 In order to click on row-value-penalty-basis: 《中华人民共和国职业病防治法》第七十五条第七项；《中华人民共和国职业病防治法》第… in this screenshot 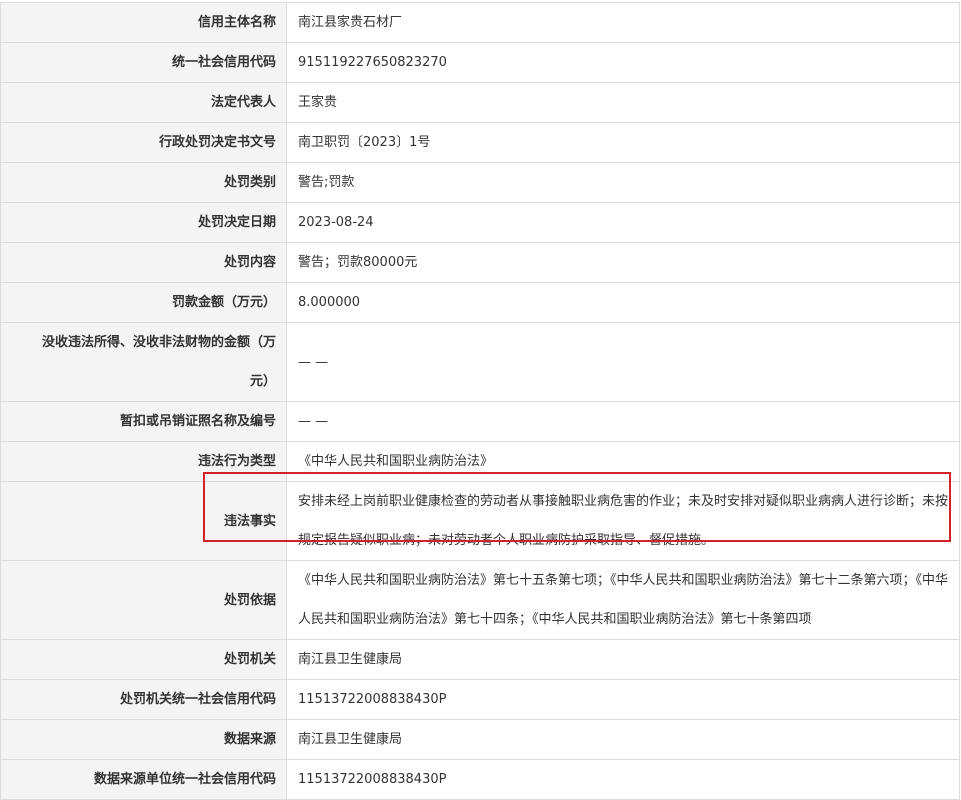, I will do `click(623, 600)`.